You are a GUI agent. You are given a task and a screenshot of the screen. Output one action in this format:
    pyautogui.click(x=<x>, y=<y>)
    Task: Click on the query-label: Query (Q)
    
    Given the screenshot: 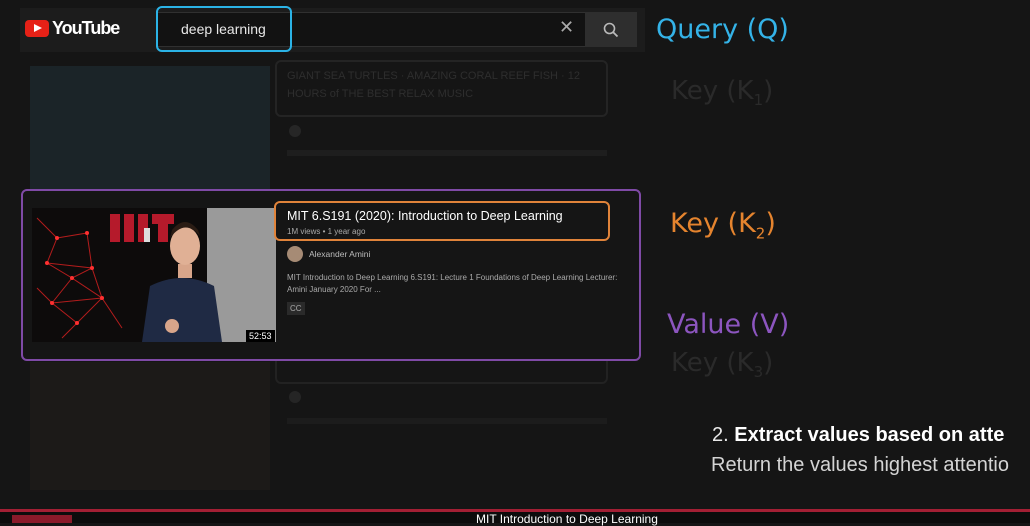 What is the action you would take?
    pyautogui.click(x=722, y=29)
    